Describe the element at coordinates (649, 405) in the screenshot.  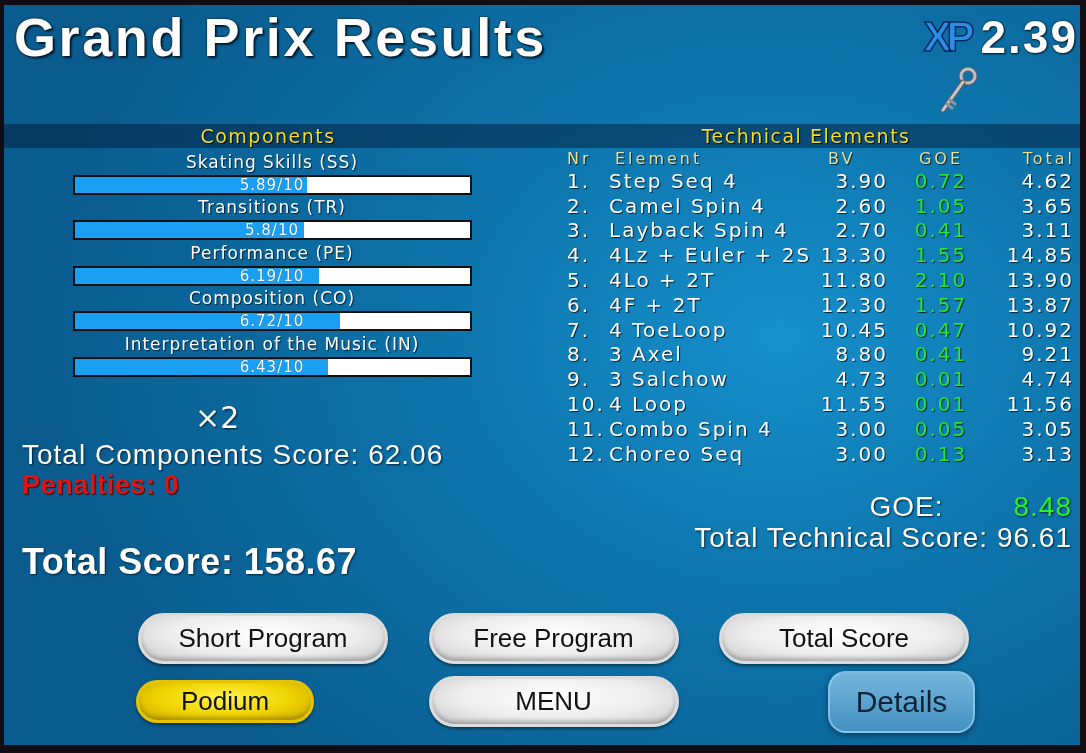
I see `table-cell: 4 Loop` at that location.